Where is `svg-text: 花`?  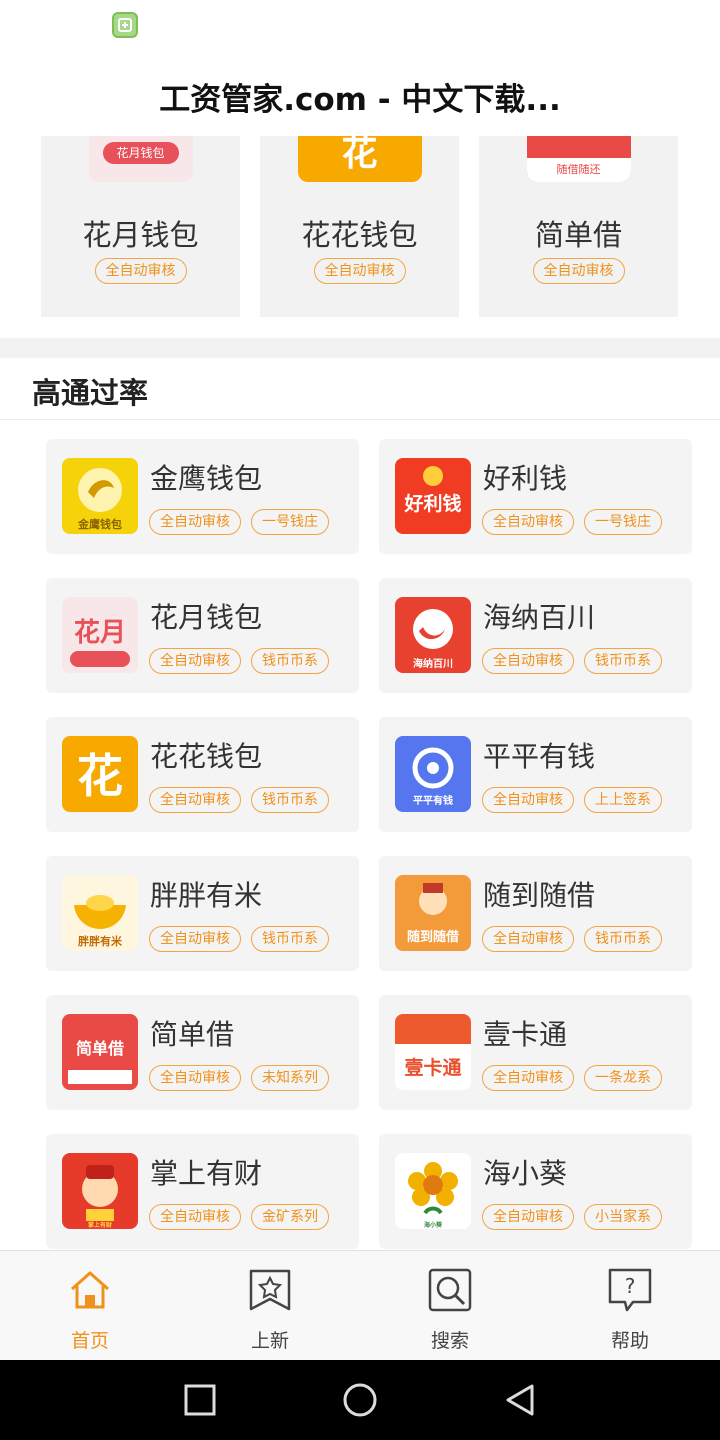
svg-text: 花 is located at coordinates (100, 776).